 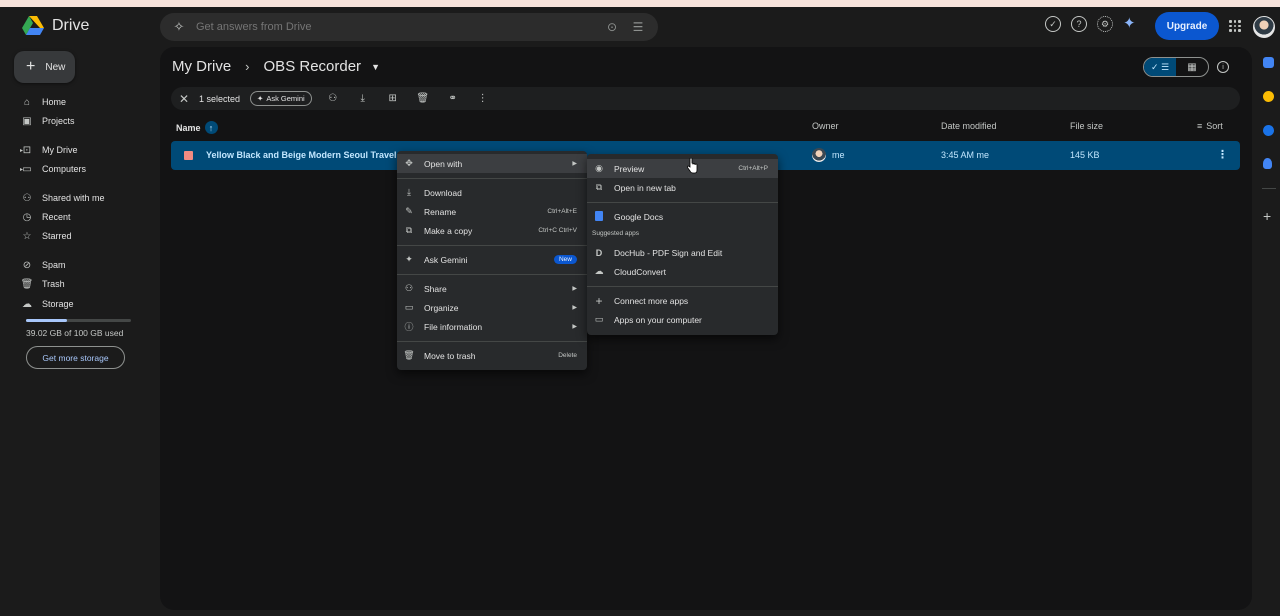 What do you see at coordinates (1079, 24) in the screenshot?
I see `help-icon: ?` at bounding box center [1079, 24].